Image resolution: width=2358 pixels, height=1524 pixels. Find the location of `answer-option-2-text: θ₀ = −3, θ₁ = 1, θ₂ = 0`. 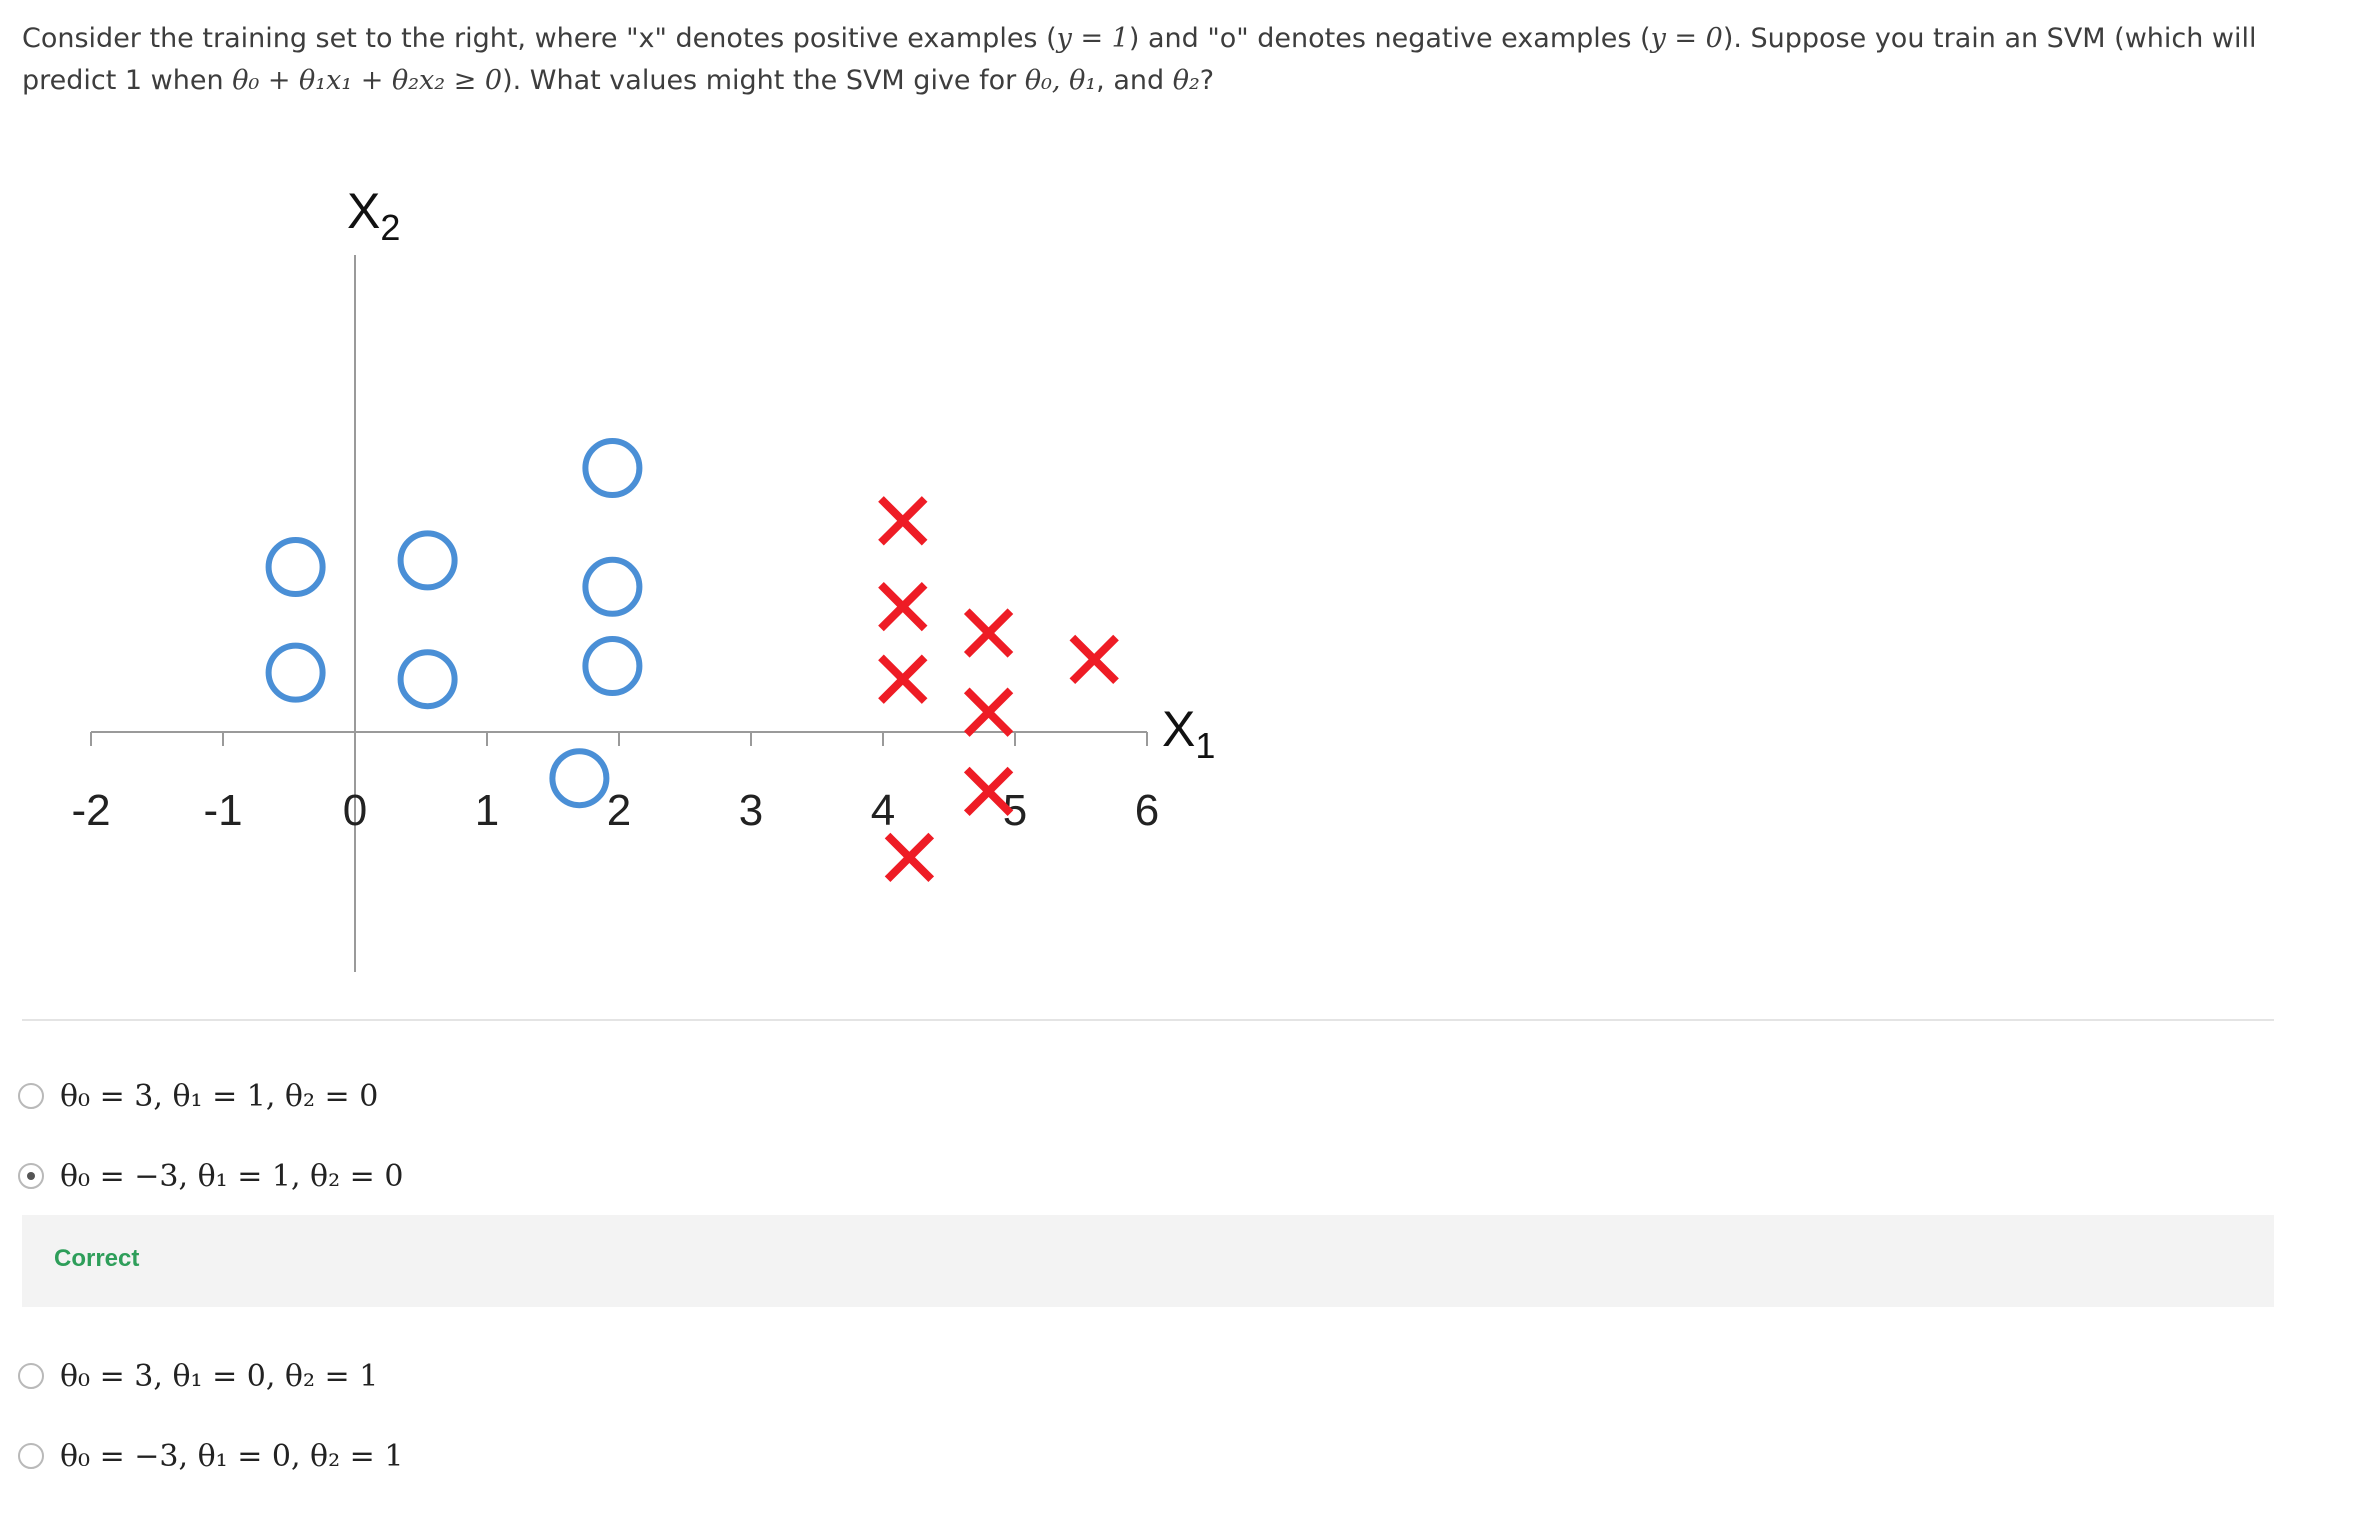

answer-option-2-text: θ₀ = −3, θ₁ = 1, θ₂ = 0 is located at coordinates (232, 1176).